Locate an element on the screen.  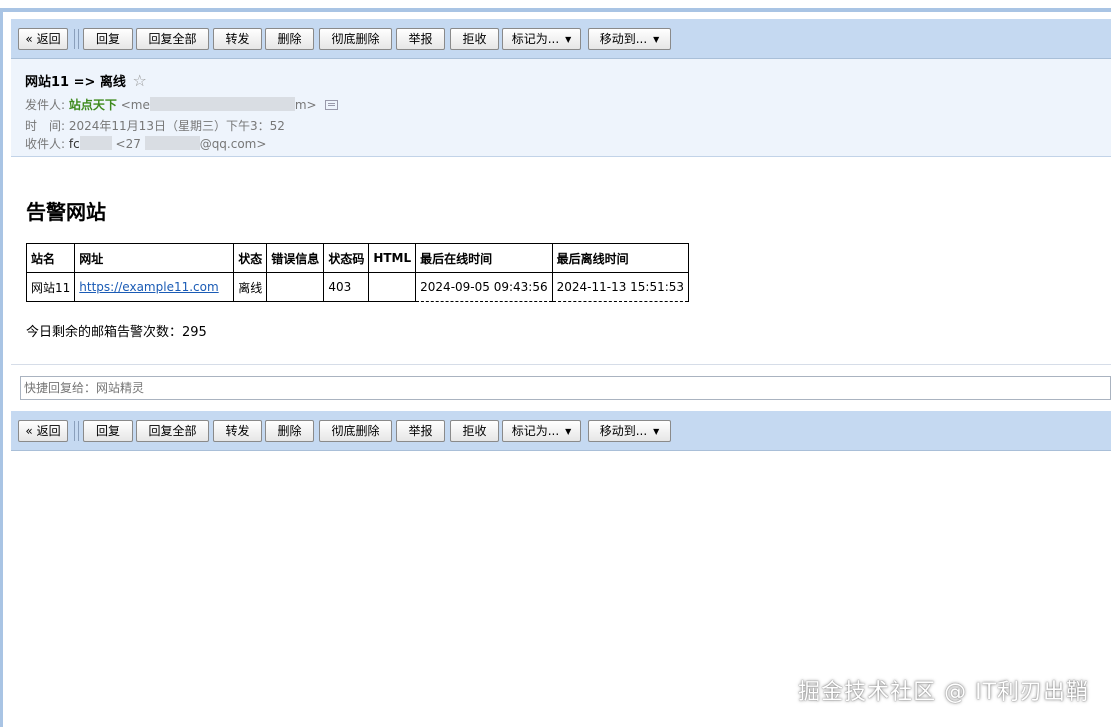
mail-subject: 网站11 => 离线 ☆ is located at coordinates (86, 80).